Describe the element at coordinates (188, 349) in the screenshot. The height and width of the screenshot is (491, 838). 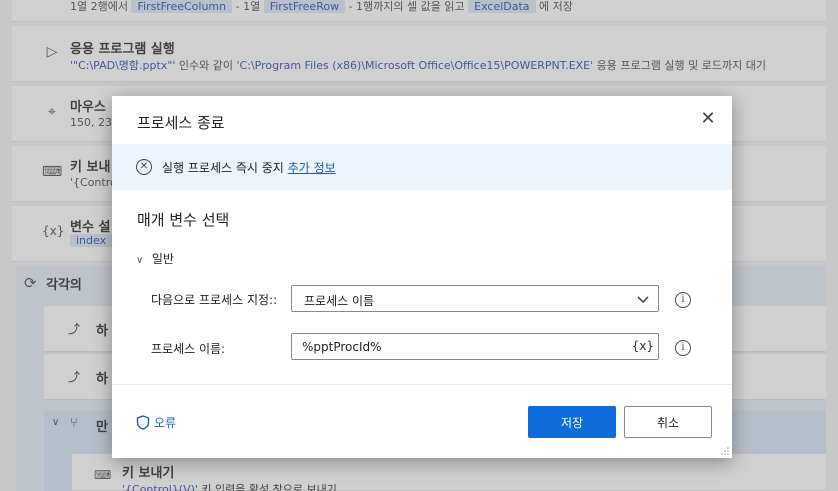
I see `process-name-label: 프로세스 이름:` at that location.